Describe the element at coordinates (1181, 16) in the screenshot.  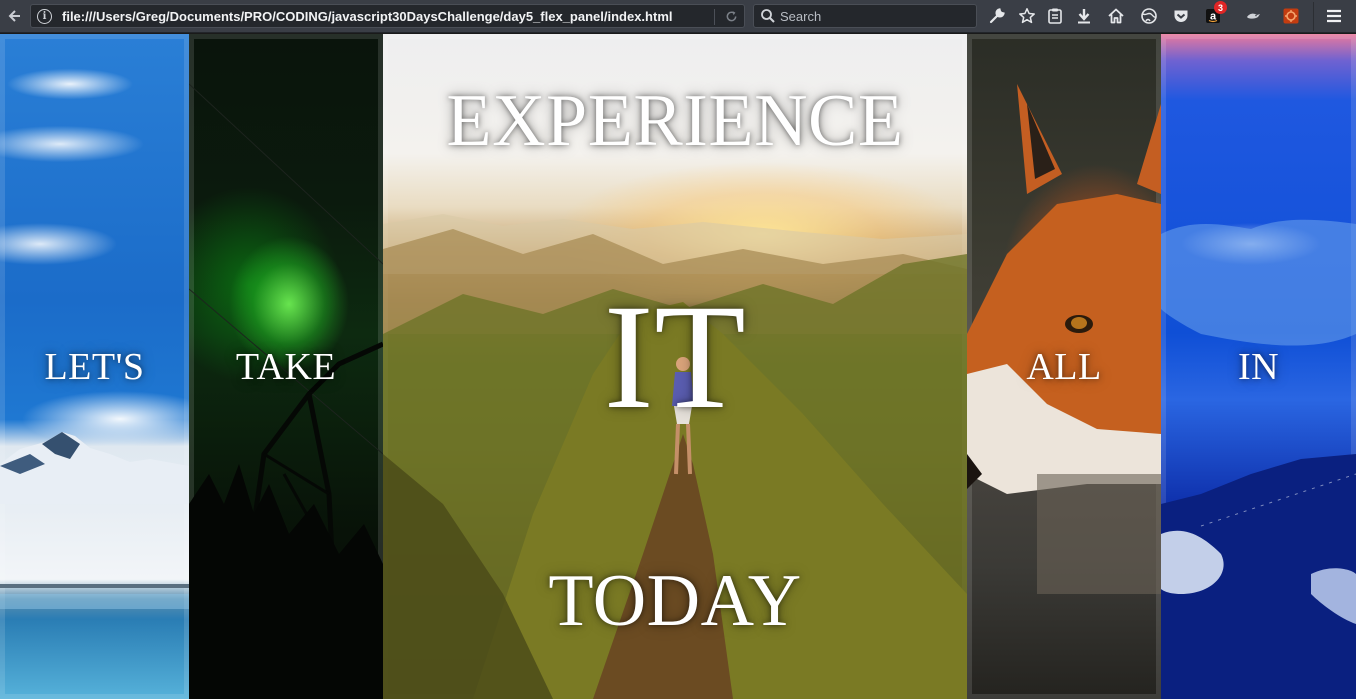
I see `pocket-icon` at that location.